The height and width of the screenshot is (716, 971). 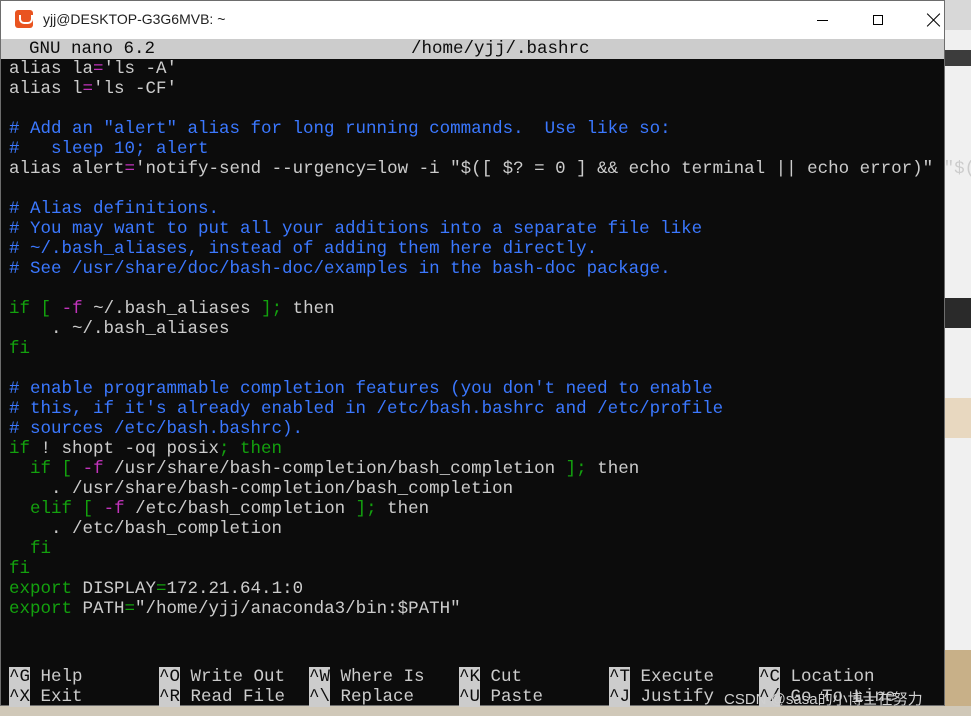 I want to click on background-right-strip, so click(x=958, y=373).